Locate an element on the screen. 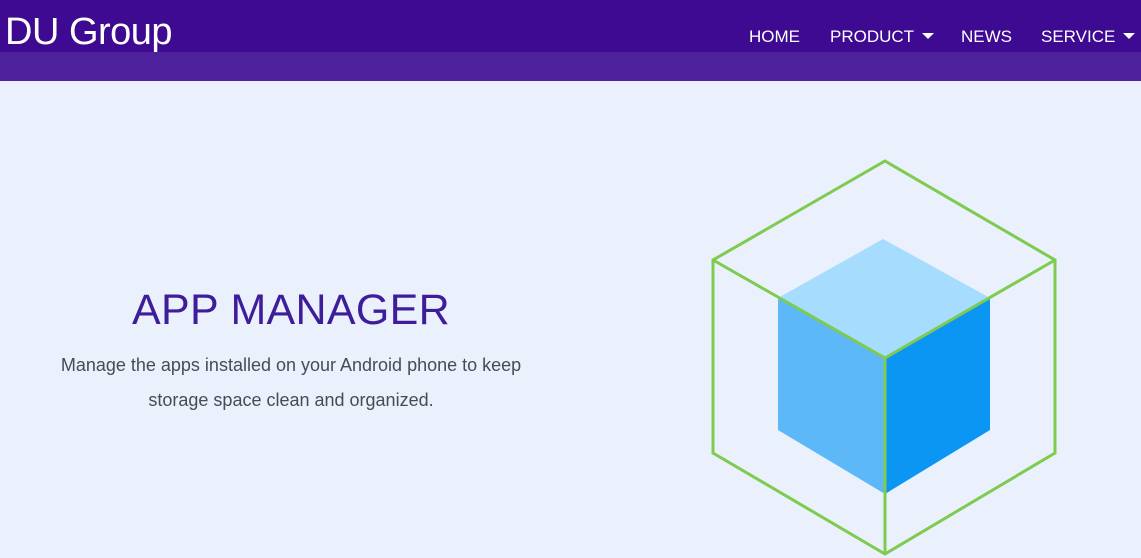  hero-title: APP MANAGER is located at coordinates (291, 310).